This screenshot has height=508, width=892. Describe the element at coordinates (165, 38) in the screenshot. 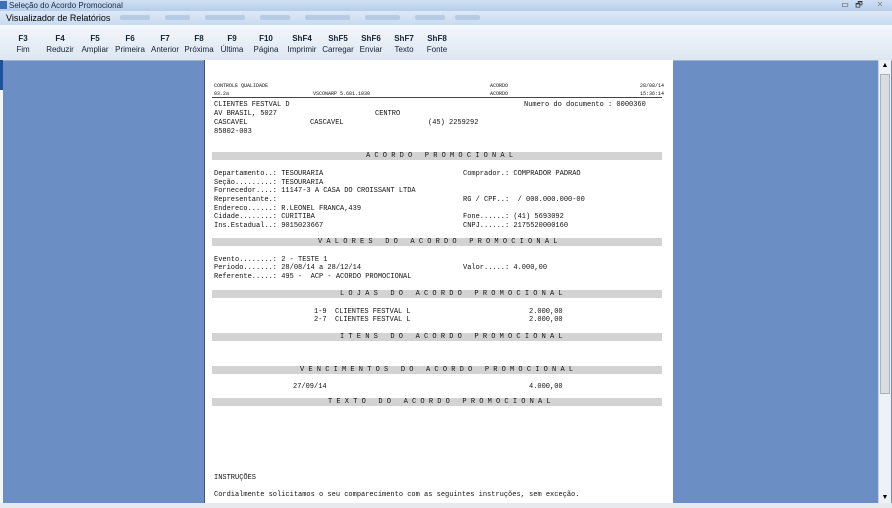

I see `toolbar-key: F7` at that location.